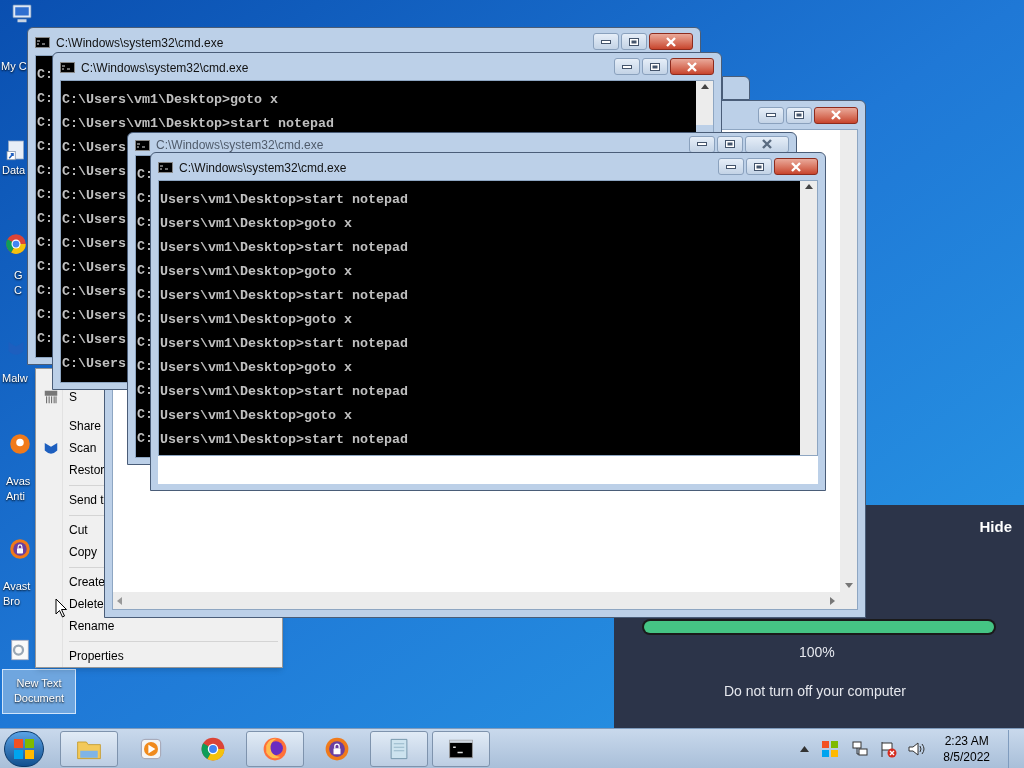  I want to click on hide-button: Hide, so click(995, 527).